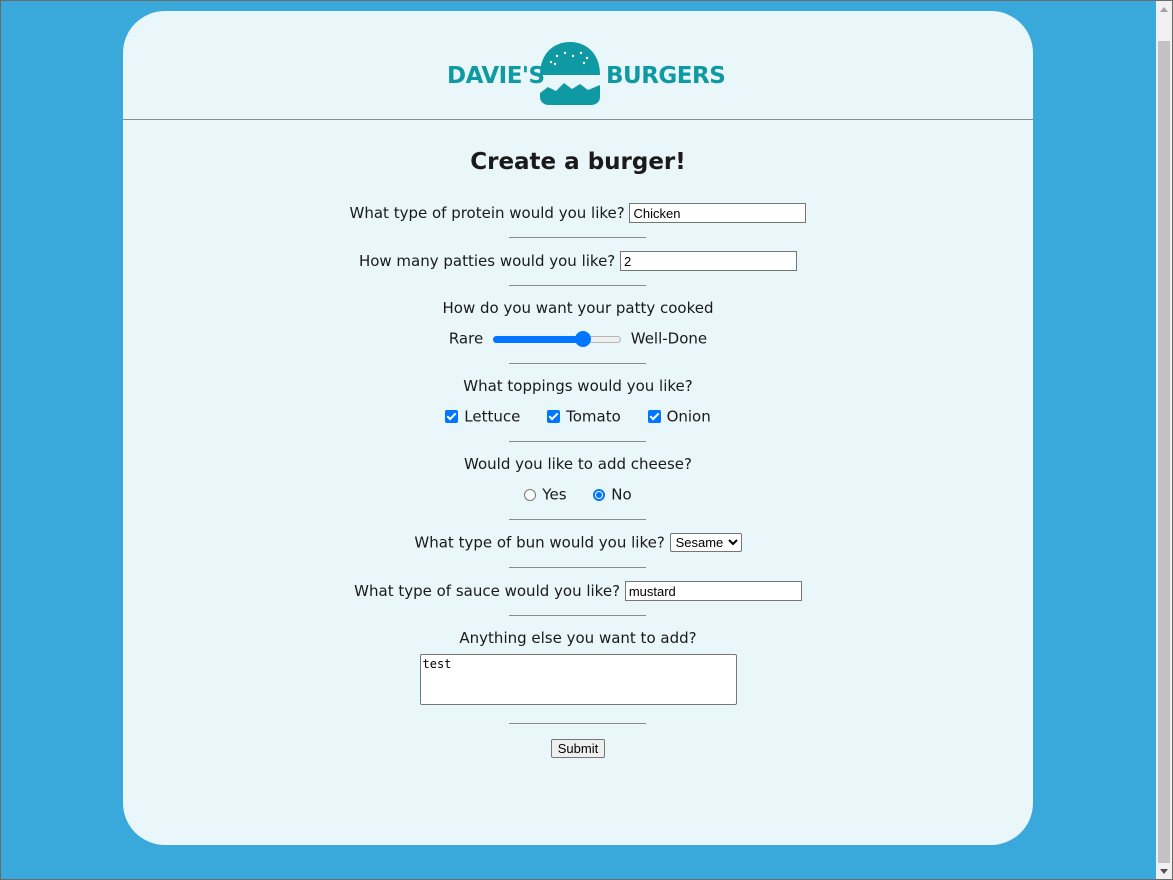  I want to click on protein-question: What type of protein would you like?, so click(578, 213).